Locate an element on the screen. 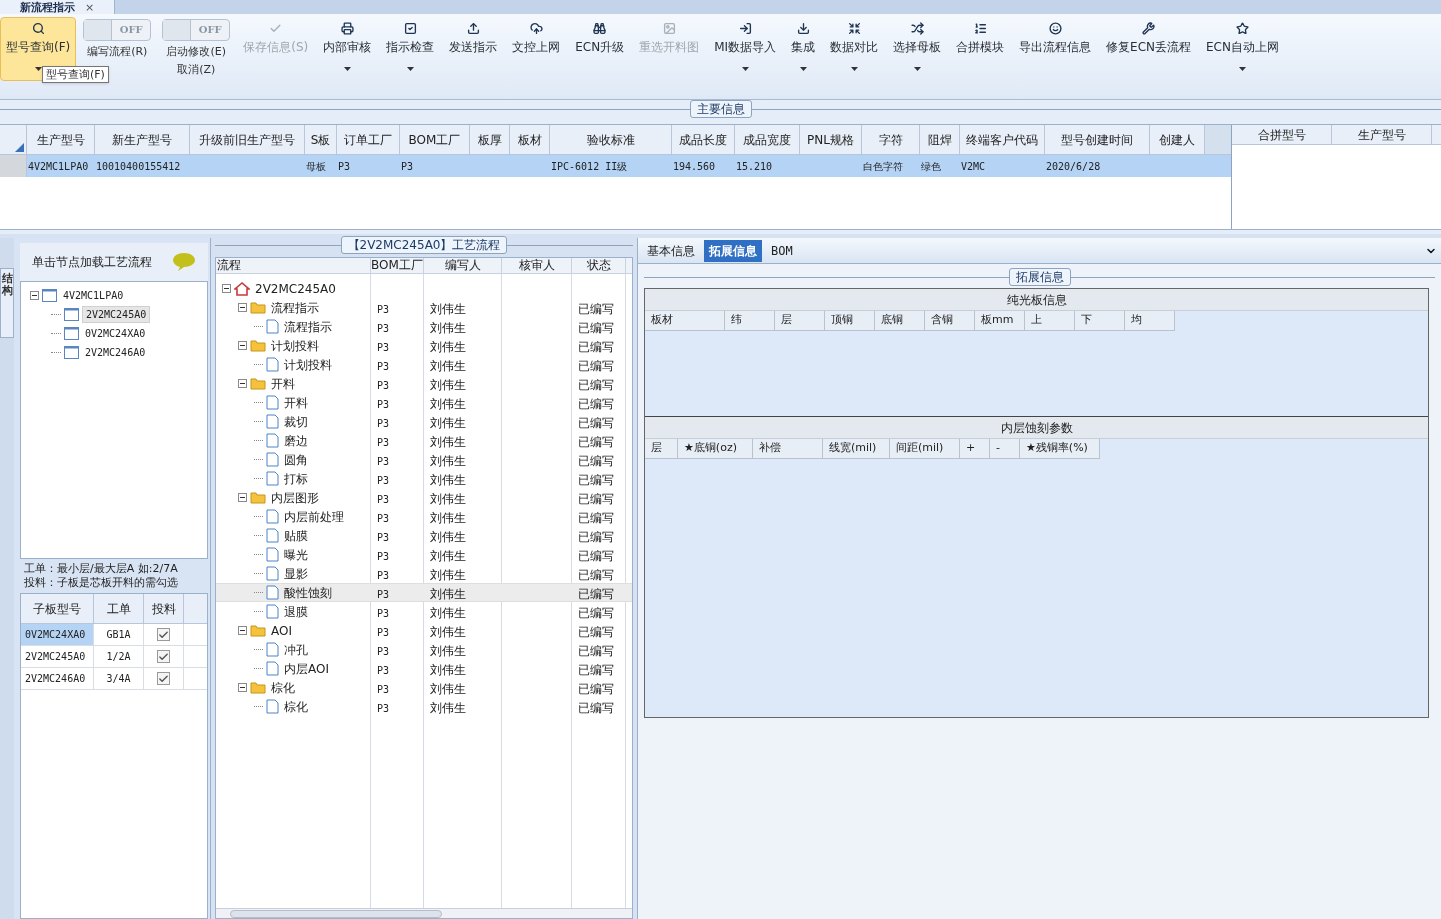  flow-step: 2V2MC245A0 is located at coordinates (295, 288).